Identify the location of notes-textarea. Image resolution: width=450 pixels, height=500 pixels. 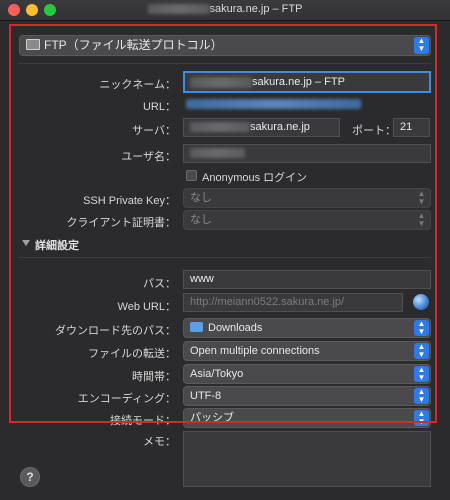
(307, 459).